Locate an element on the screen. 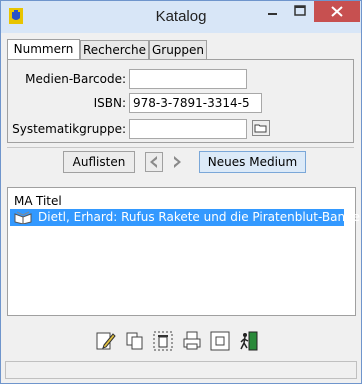 This screenshot has height=384, width=362. chevron-right-icon is located at coordinates (177, 162).